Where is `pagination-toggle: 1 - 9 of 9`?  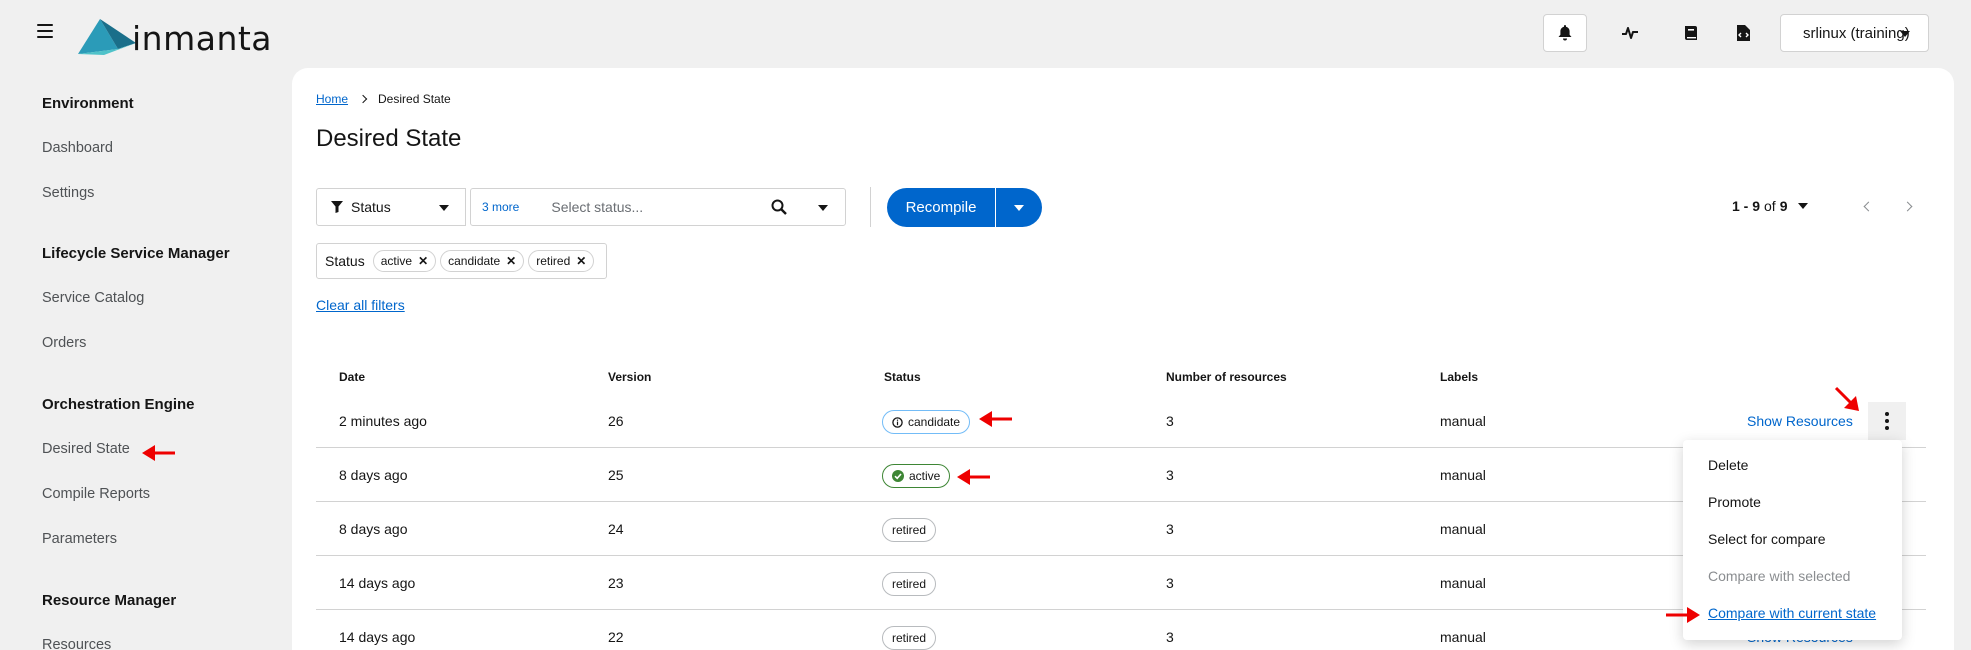 pagination-toggle: 1 - 9 of 9 is located at coordinates (1770, 206).